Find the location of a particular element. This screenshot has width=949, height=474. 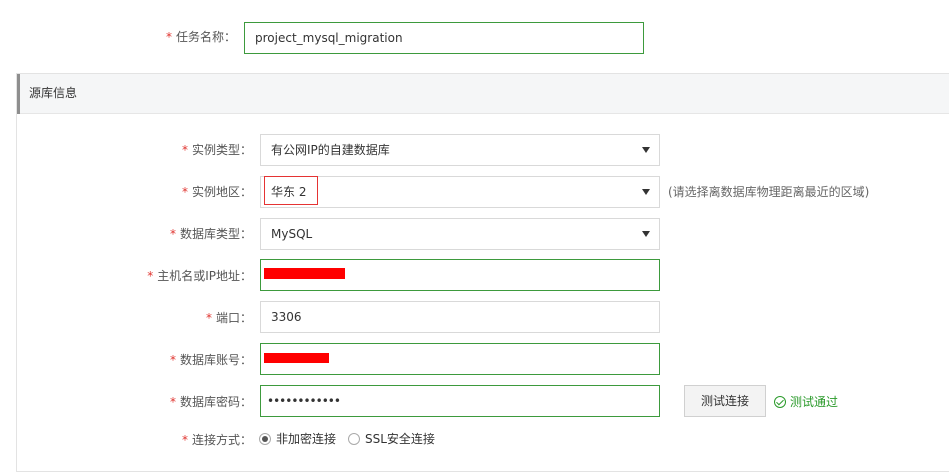

radio-non-encrypted: 非加密连接 is located at coordinates (297, 438).